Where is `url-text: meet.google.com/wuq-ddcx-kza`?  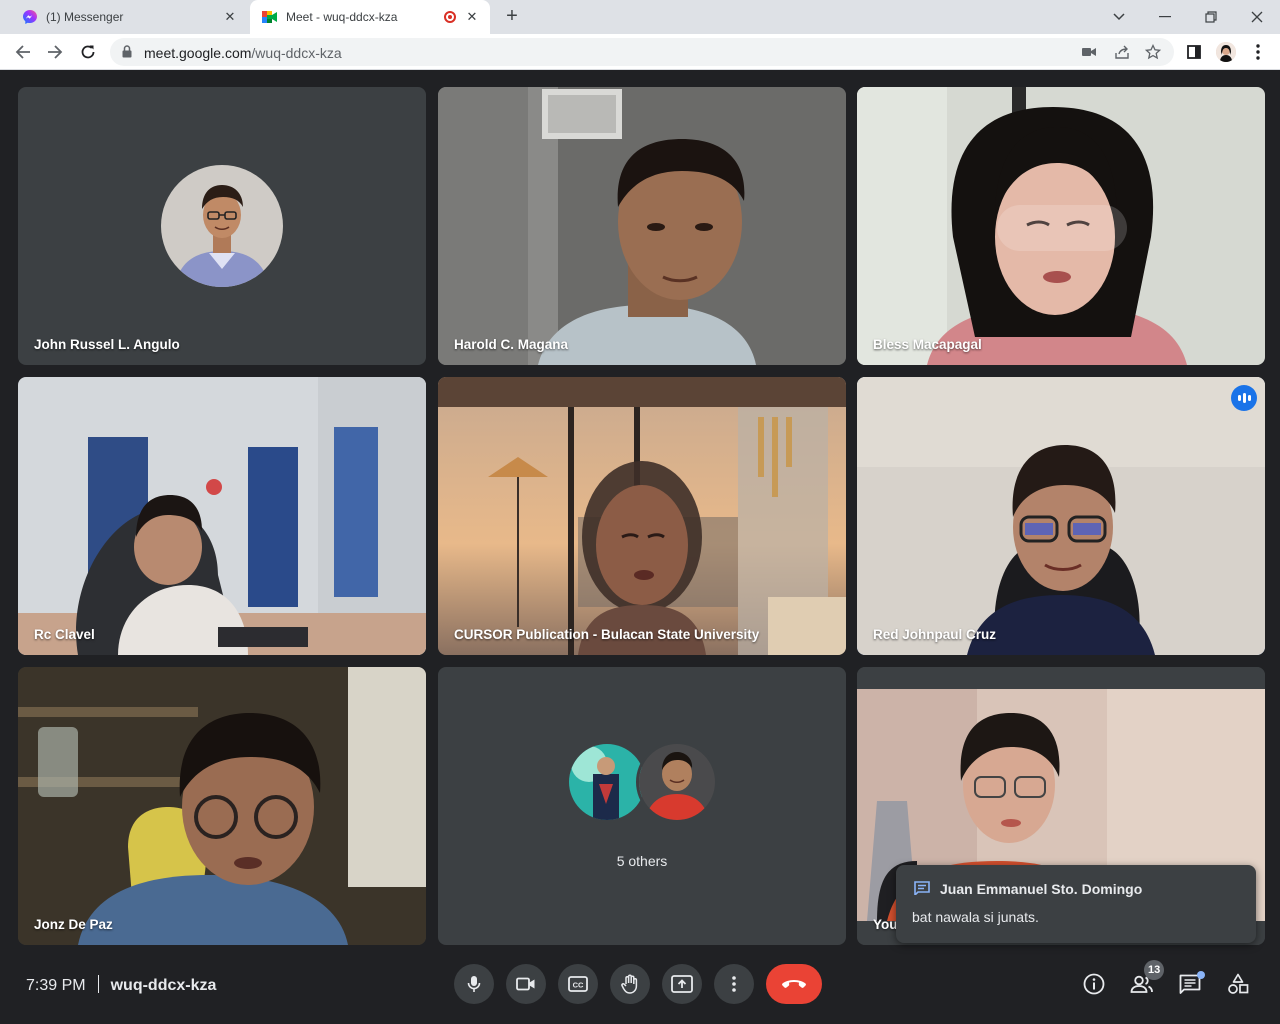 url-text: meet.google.com/wuq-ddcx-kza is located at coordinates (243, 53).